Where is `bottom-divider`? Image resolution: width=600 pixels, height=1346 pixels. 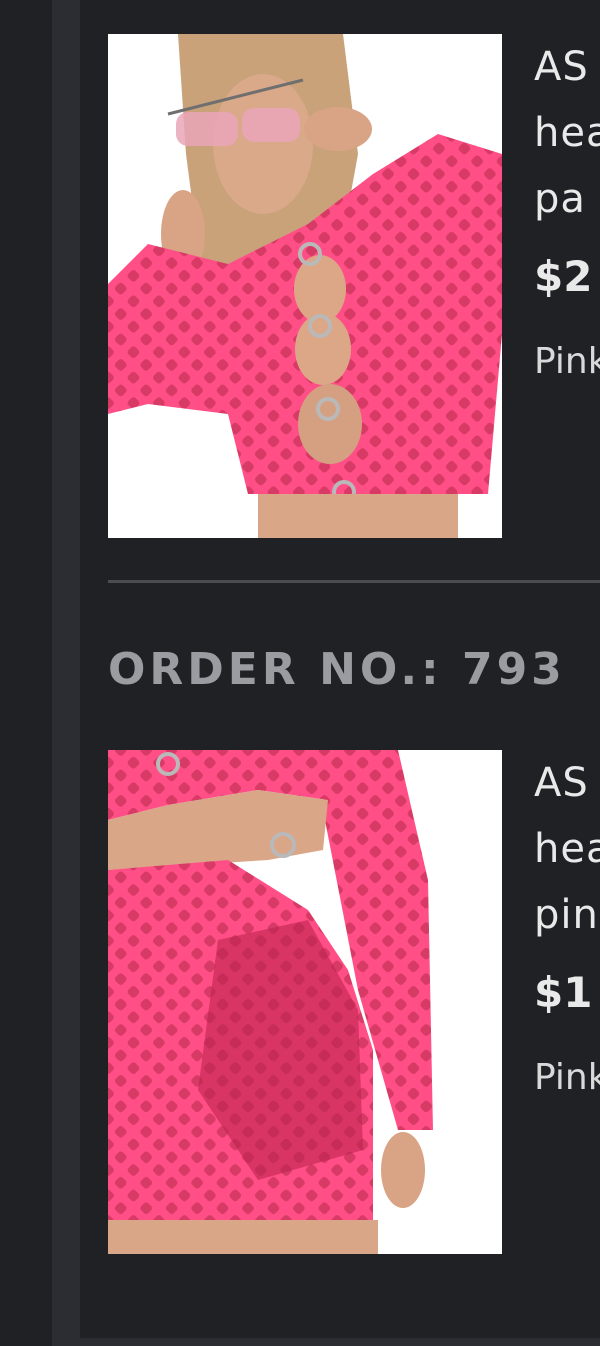
bottom-divider is located at coordinates (340, 1342).